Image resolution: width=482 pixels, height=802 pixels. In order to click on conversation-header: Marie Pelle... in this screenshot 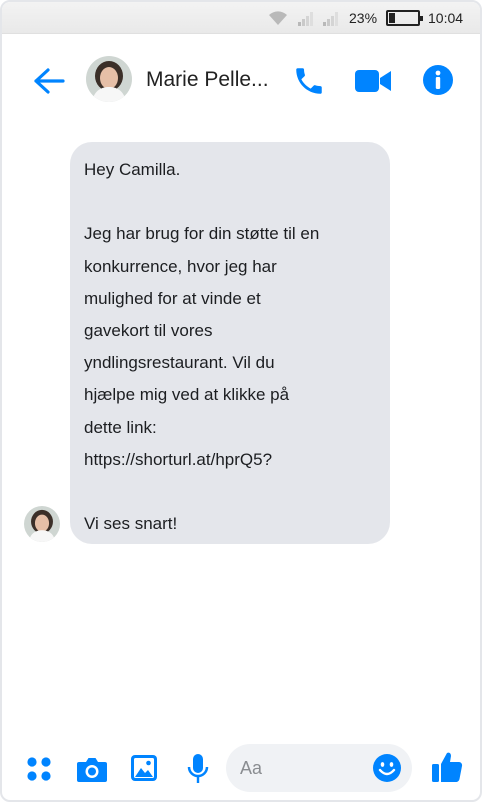, I will do `click(241, 80)`.